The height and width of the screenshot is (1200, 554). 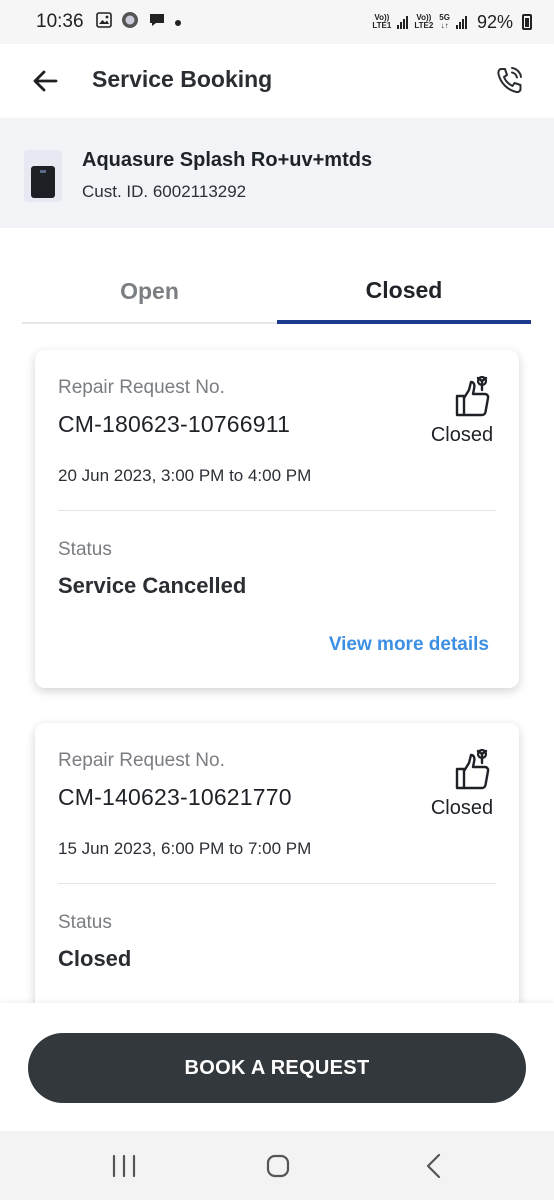 I want to click on network-type-indicator: 5G ↓↑, so click(x=444, y=21).